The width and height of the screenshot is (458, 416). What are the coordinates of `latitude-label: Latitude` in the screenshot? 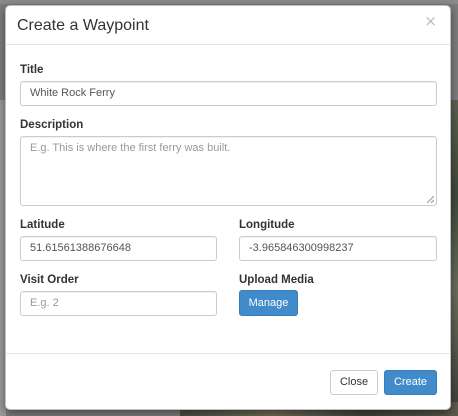 It's located at (42, 225).